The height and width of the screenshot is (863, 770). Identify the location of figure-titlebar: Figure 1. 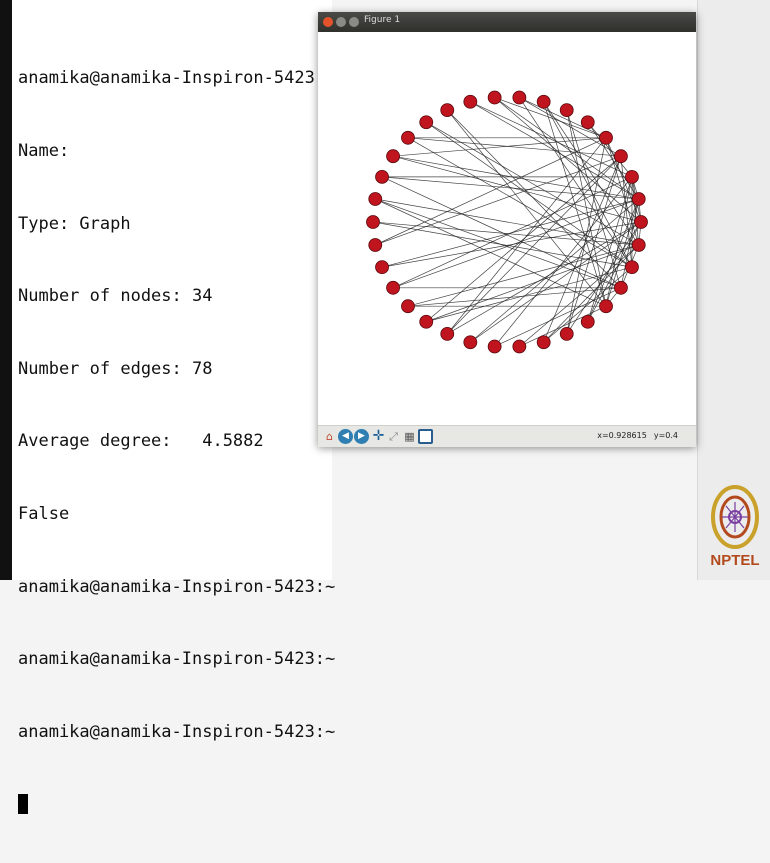
(507, 22).